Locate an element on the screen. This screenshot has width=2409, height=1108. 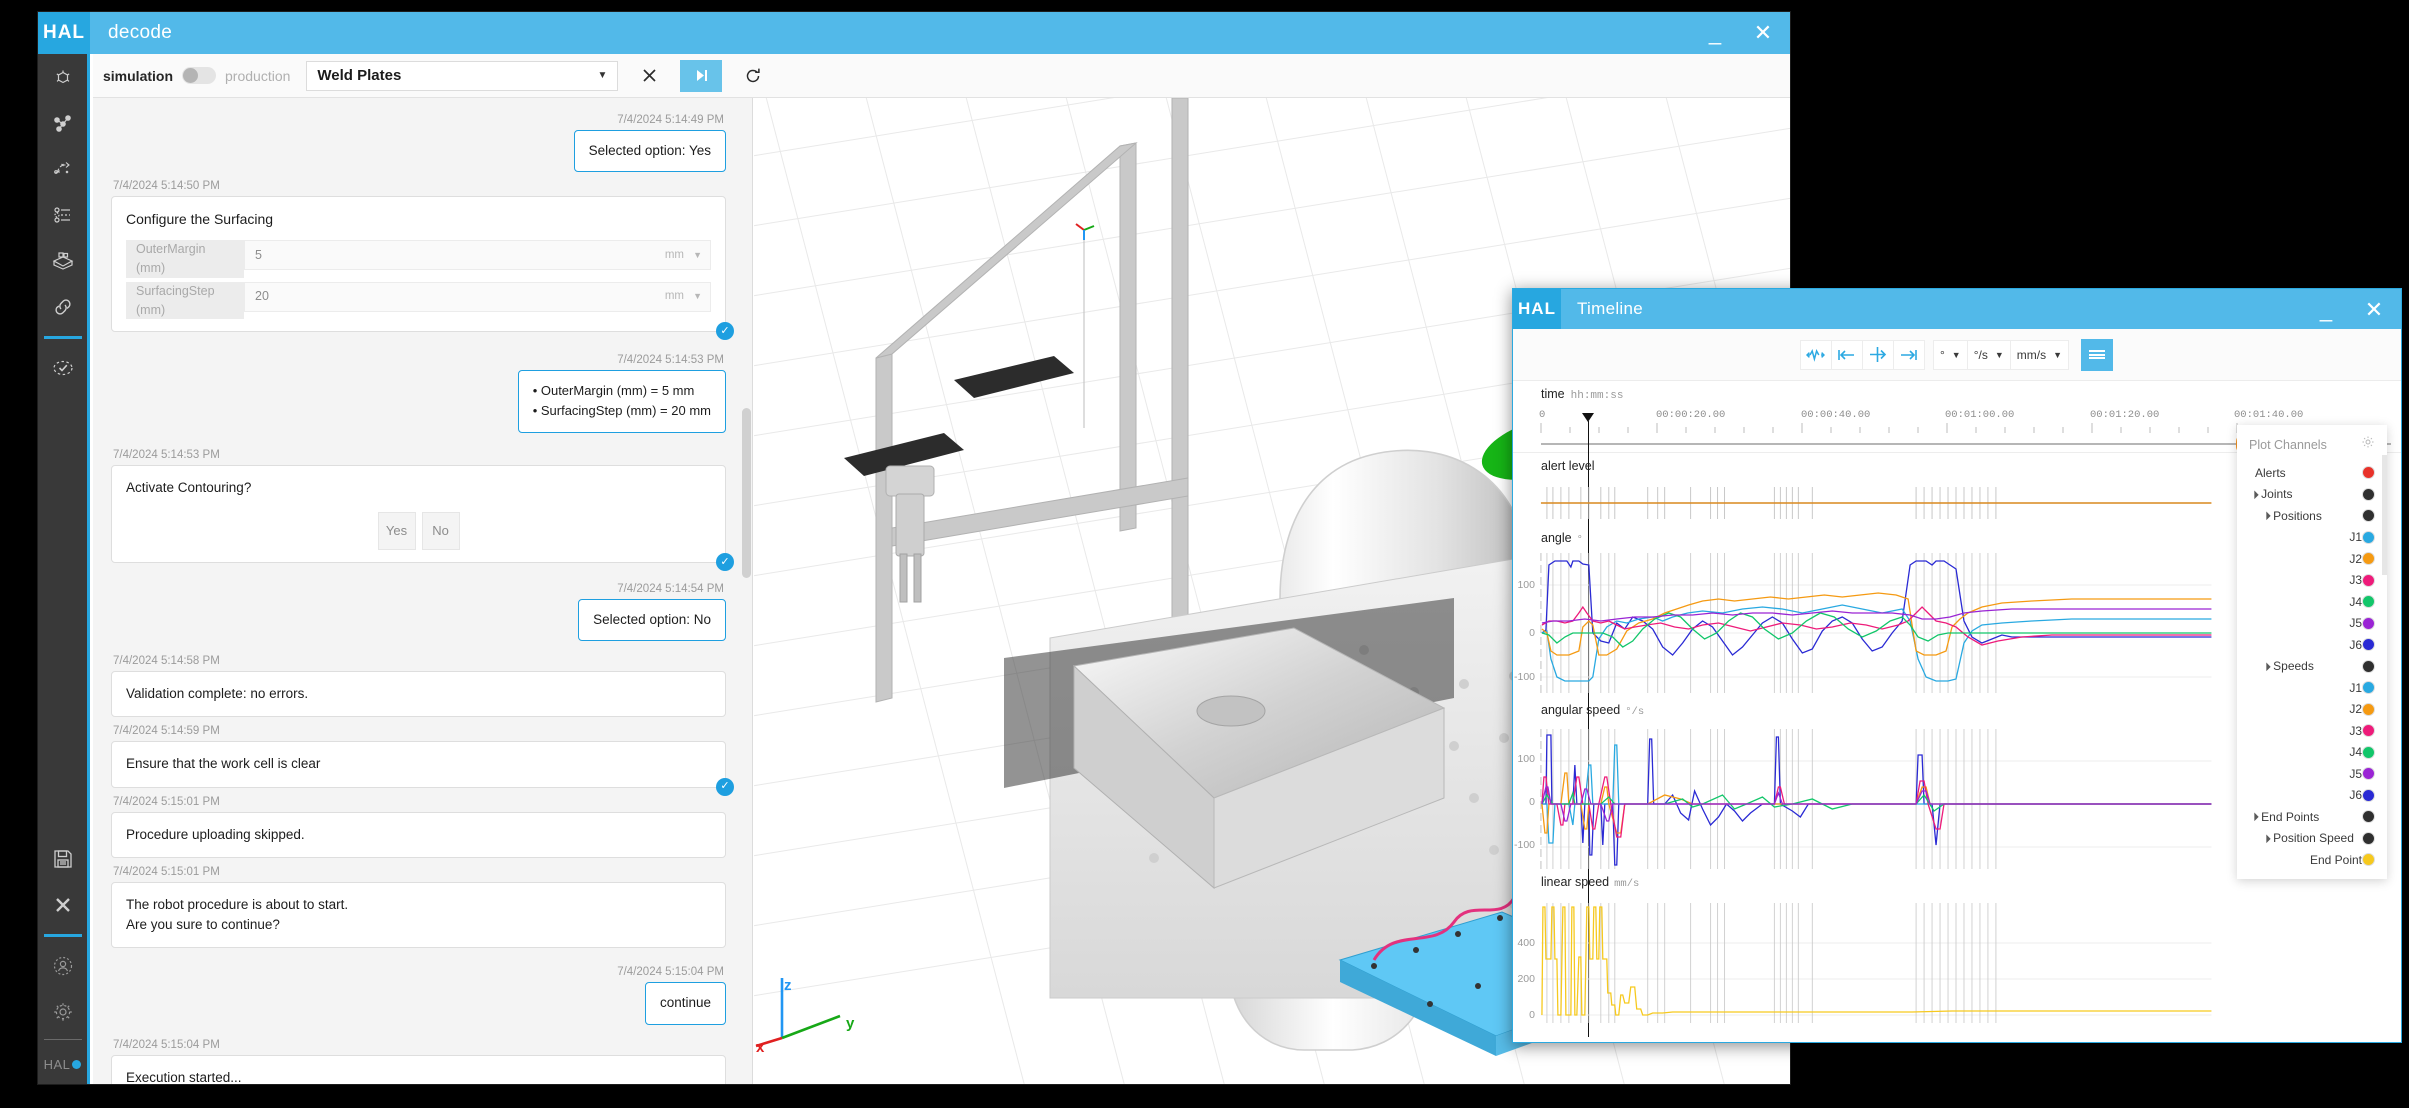
fit-view-button is located at coordinates (1815, 354).